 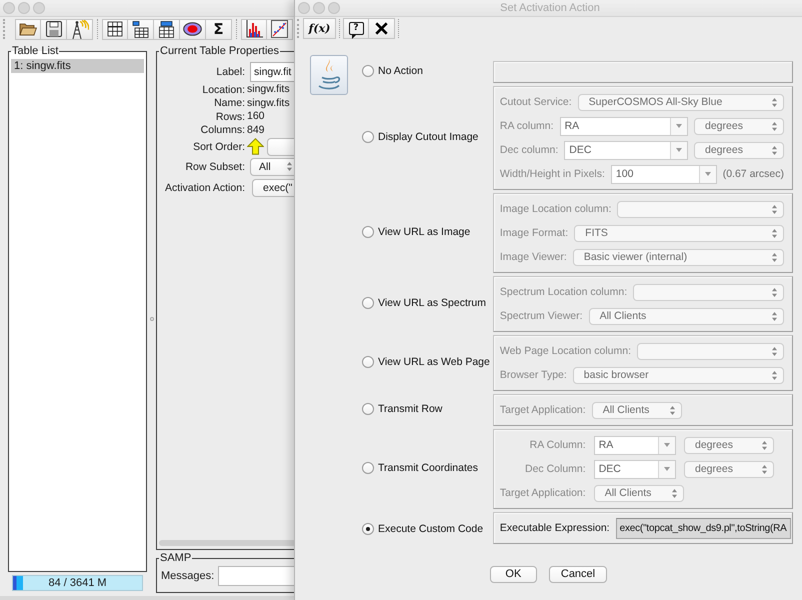 What do you see at coordinates (543, 410) in the screenshot?
I see `option-label: Target Application:` at bounding box center [543, 410].